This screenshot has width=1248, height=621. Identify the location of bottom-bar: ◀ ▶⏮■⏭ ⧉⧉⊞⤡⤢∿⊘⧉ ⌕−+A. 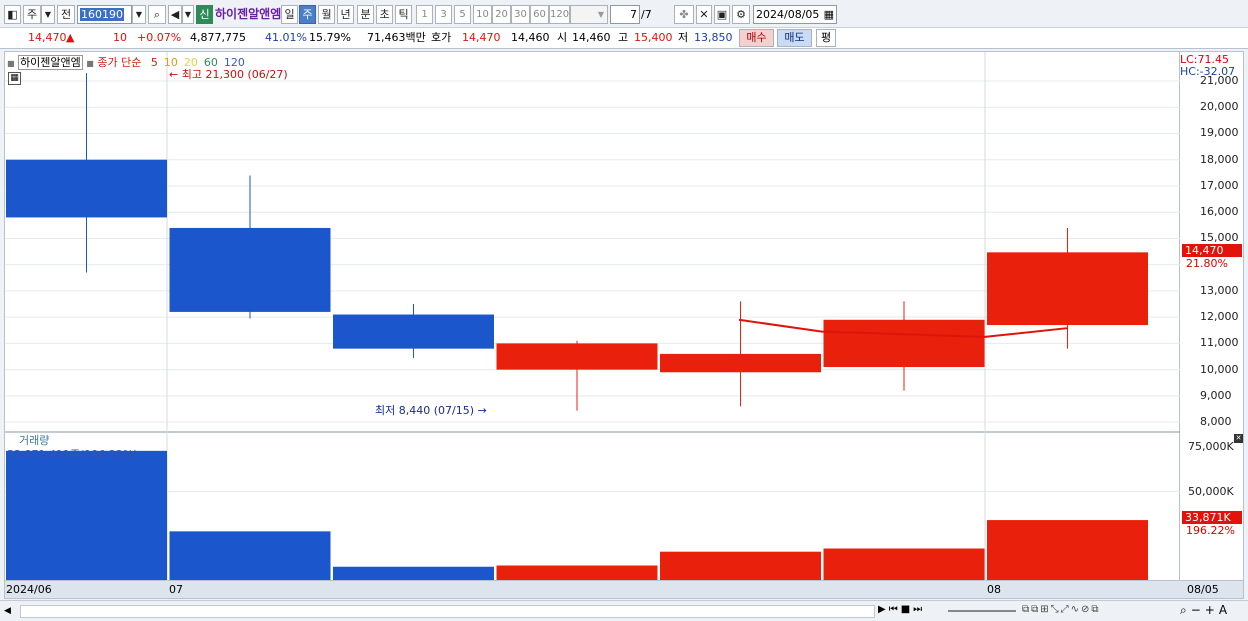
(624, 610).